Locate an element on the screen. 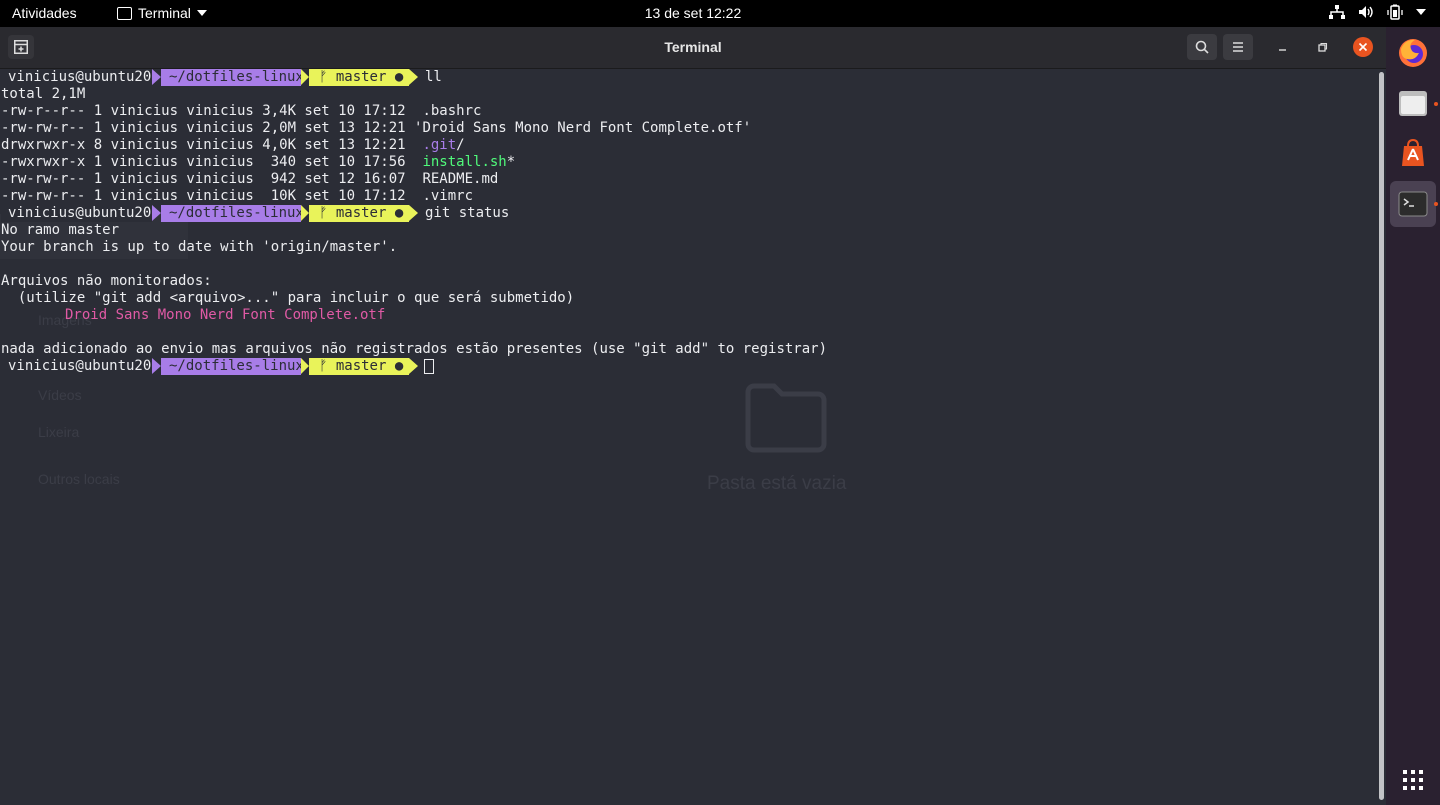 Image resolution: width=1440 pixels, height=805 pixels. terminal-icon is located at coordinates (1413, 204).